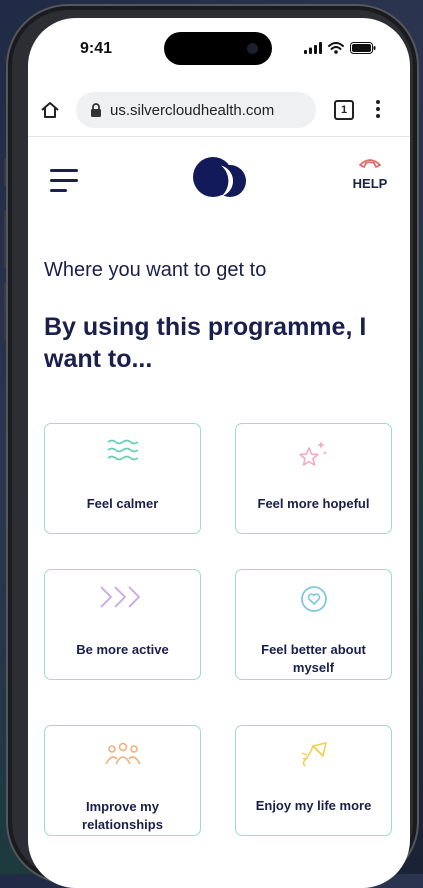 This screenshot has height=888, width=423. I want to click on status-time: 9:41, so click(96, 48).